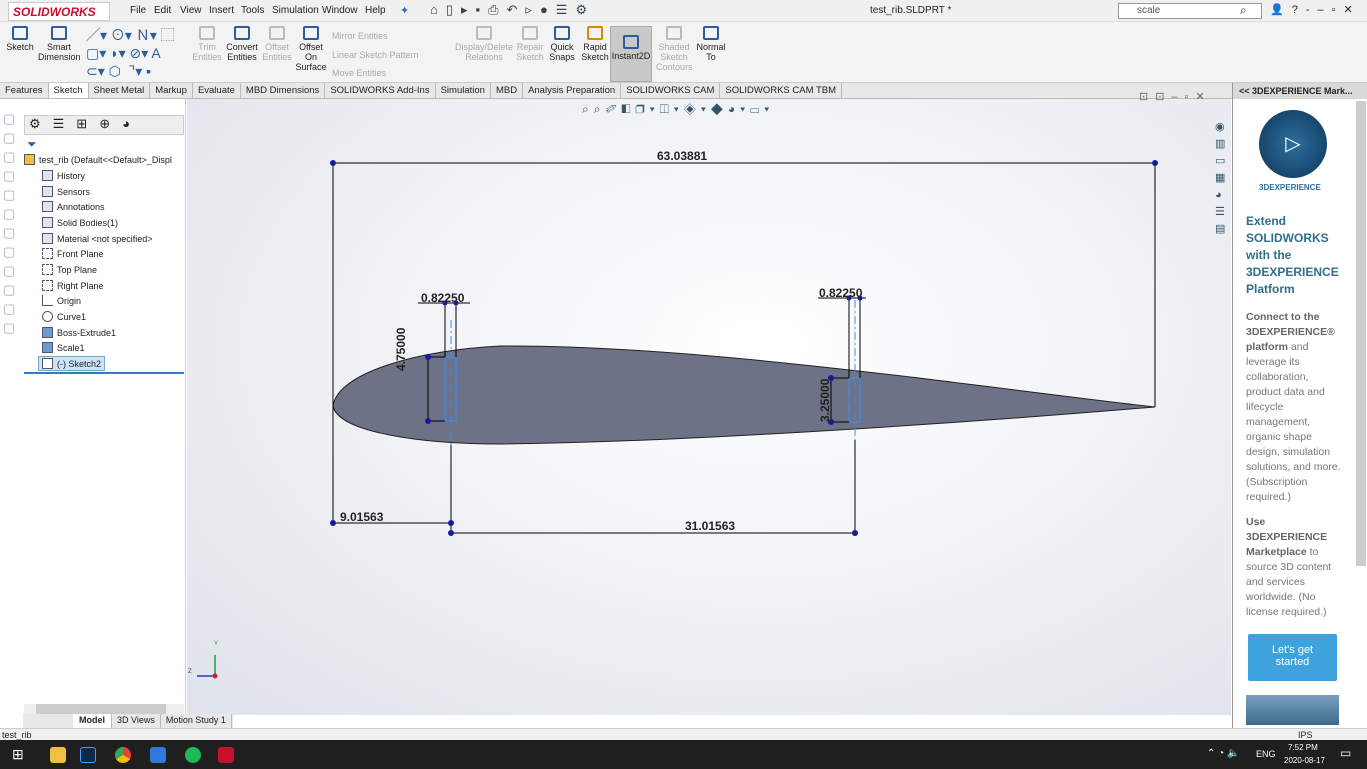 The height and width of the screenshot is (769, 1367). I want to click on tab-simulation: Simulation, so click(463, 90).